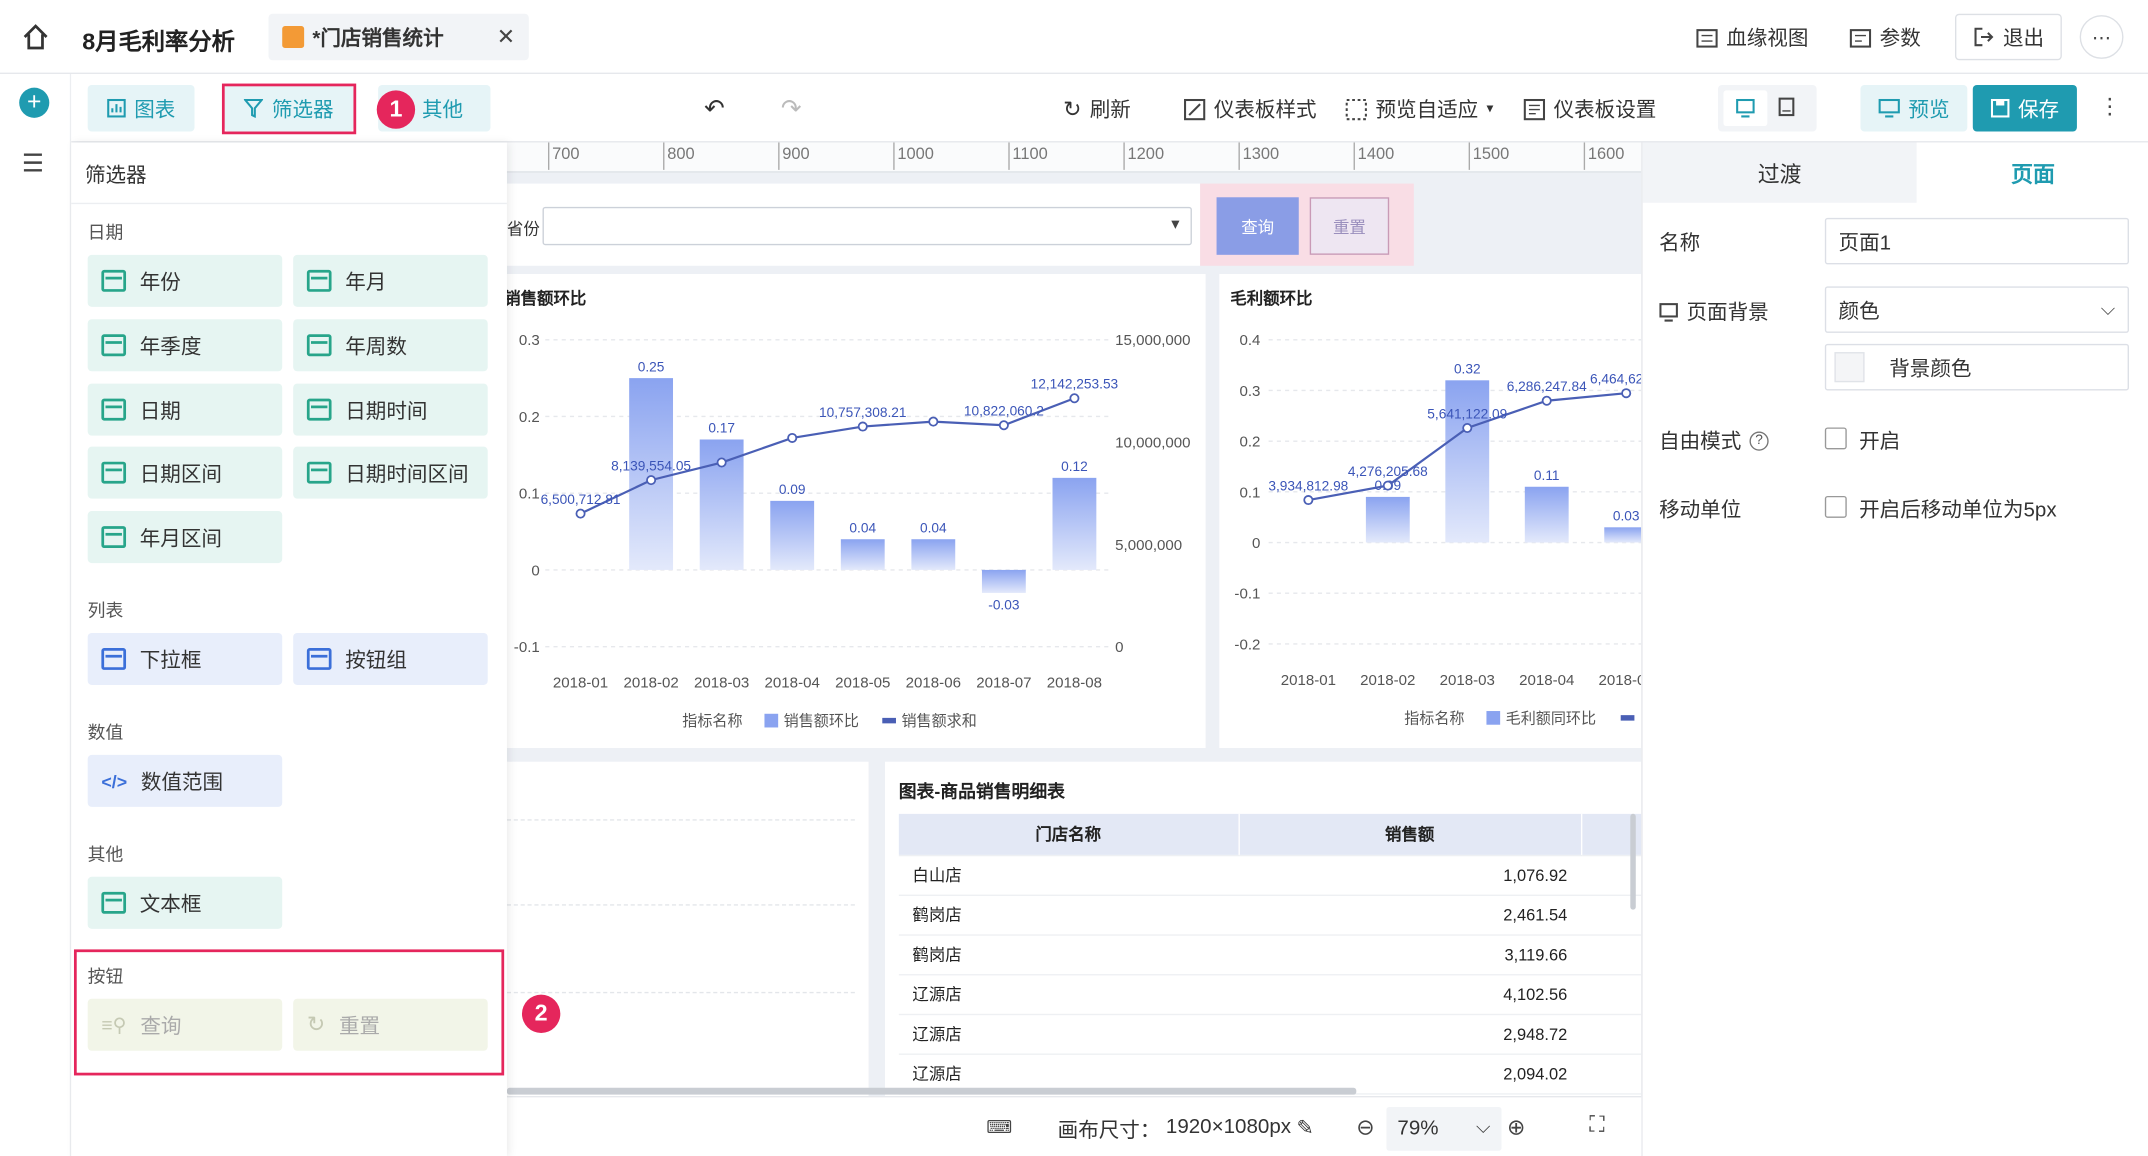 The image size is (2148, 1156). I want to click on more-icon: ⋯, so click(2101, 37).